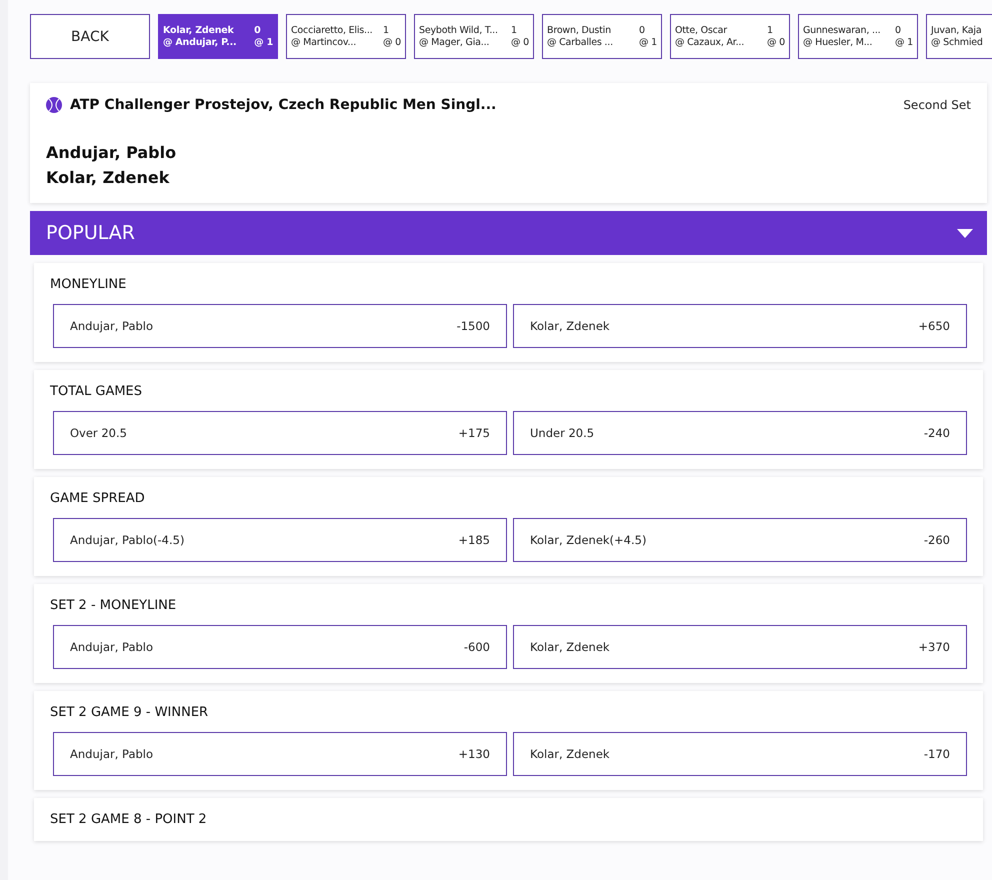  Describe the element at coordinates (740, 647) in the screenshot. I see `bet-option: Kolar, Zdenek +370` at that location.